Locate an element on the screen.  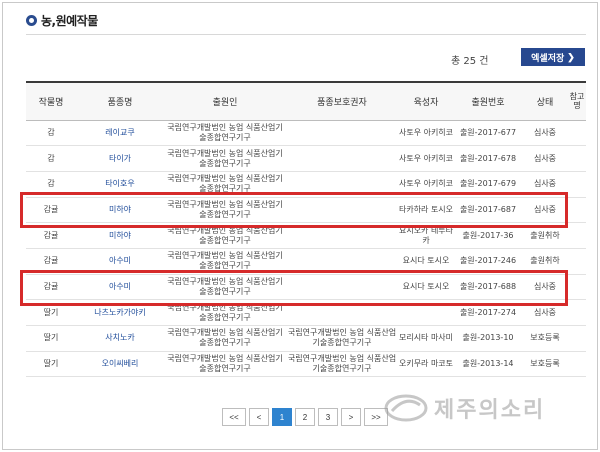
col-header-breeder: 육성자 is located at coordinates (426, 102).